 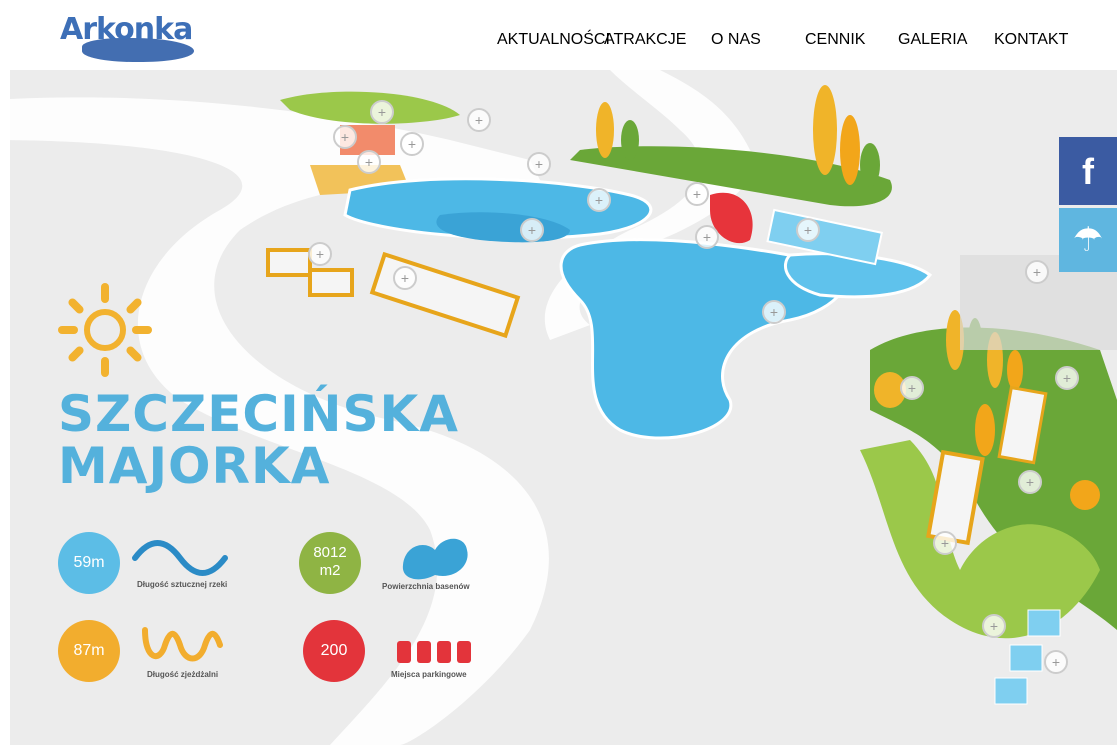 What do you see at coordinates (736, 40) in the screenshot?
I see `nav-o-nas: O NAS` at bounding box center [736, 40].